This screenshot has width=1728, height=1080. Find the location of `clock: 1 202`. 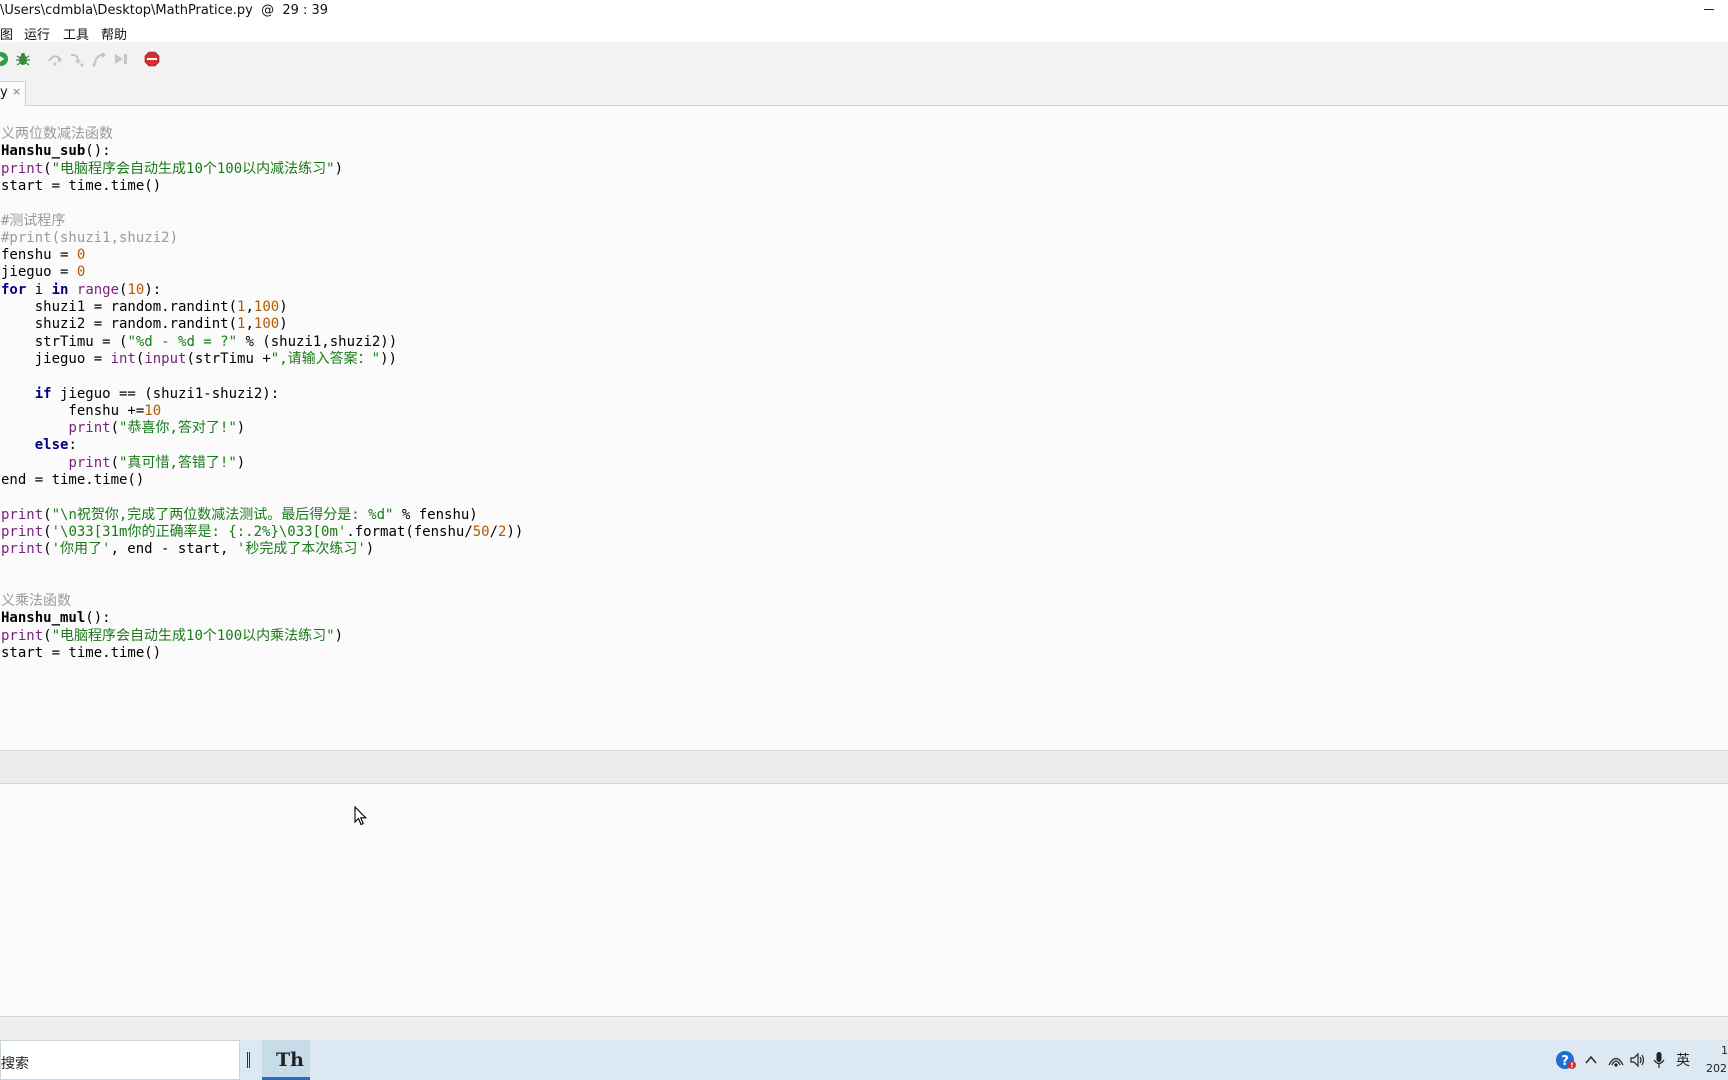

clock: 1 202 is located at coordinates (1717, 1060).